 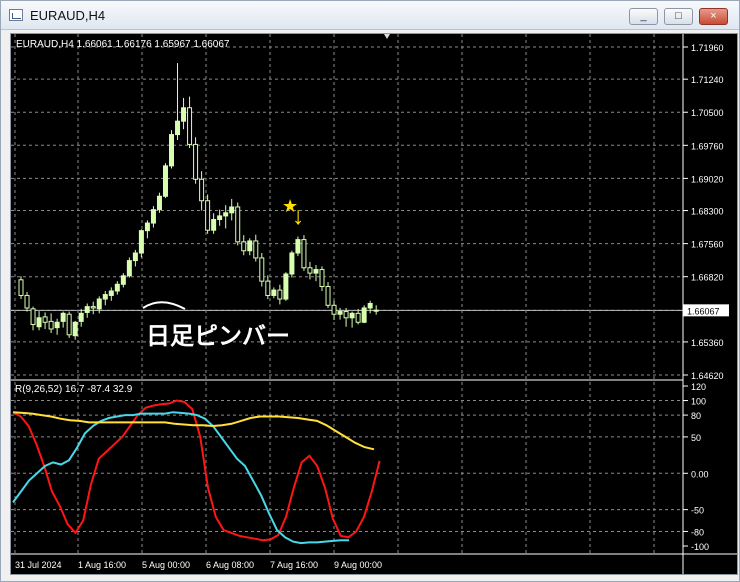 What do you see at coordinates (697, 532) in the screenshot?
I see `indicator-tick-label: -80` at bounding box center [697, 532].